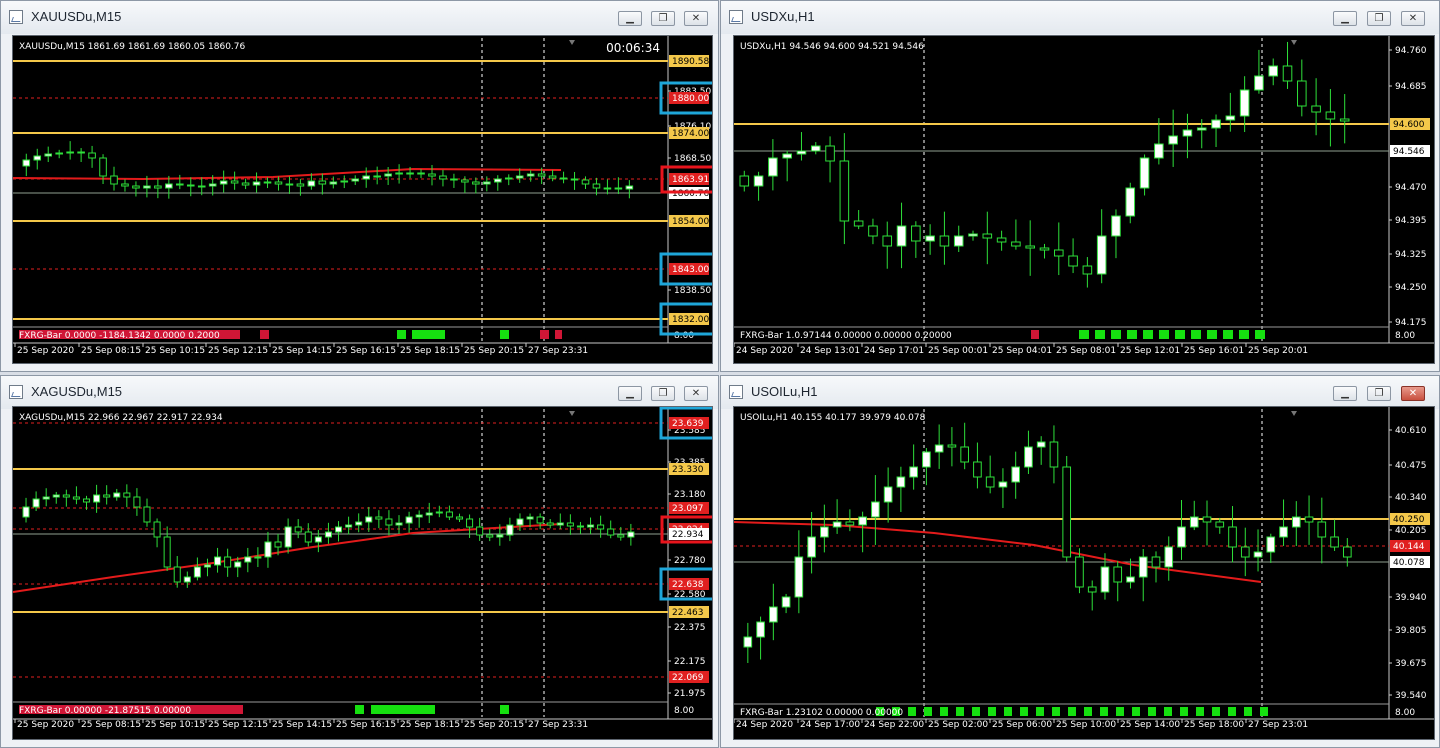 The image size is (1440, 748). Describe the element at coordinates (1080, 392) in the screenshot. I see `window-titlebar: USOILu,H1 ▁ ❐ ✕` at that location.